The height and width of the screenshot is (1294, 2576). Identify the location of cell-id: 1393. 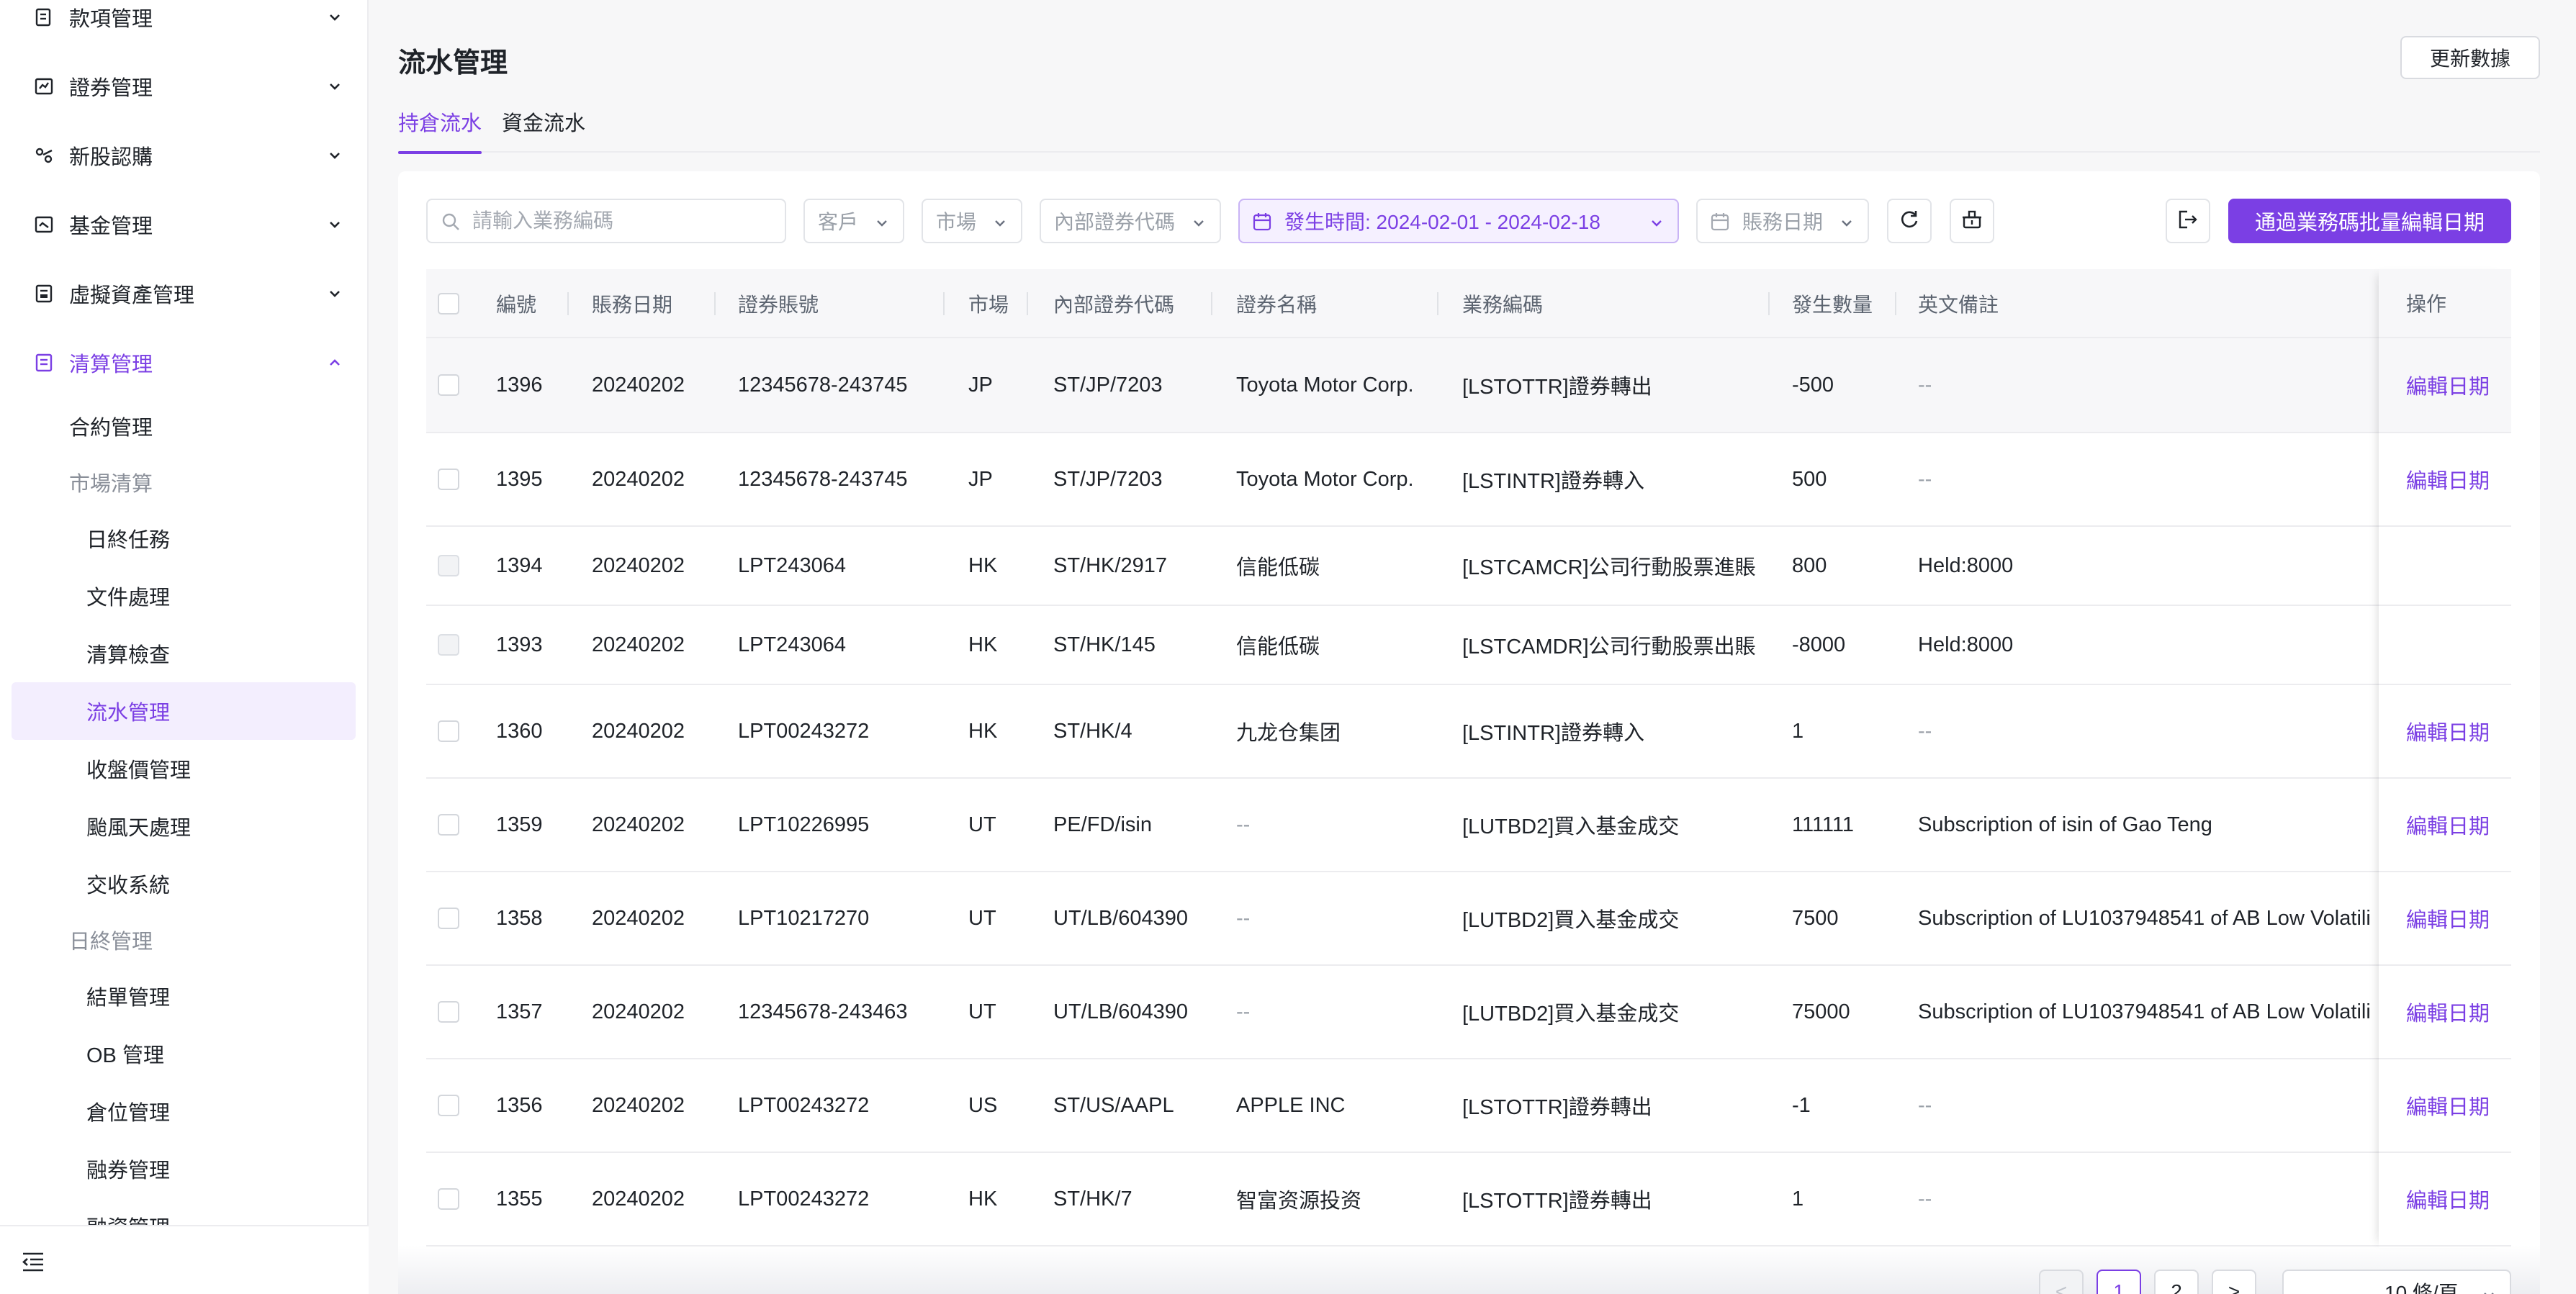
(519, 644).